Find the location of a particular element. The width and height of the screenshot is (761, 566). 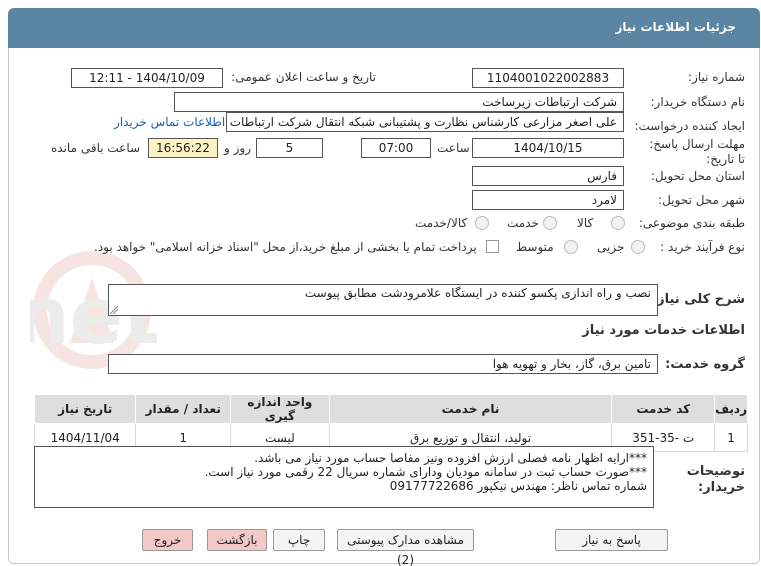

process-label: نوع فرآیند خرید : is located at coordinates (702, 247).